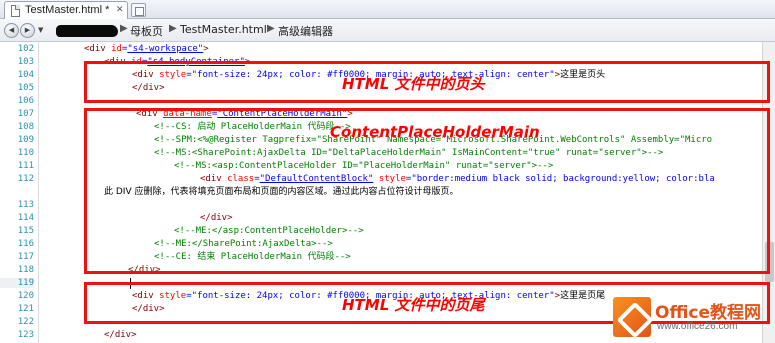  Describe the element at coordinates (11, 30) in the screenshot. I see `back-arrow-icon: ◀` at that location.